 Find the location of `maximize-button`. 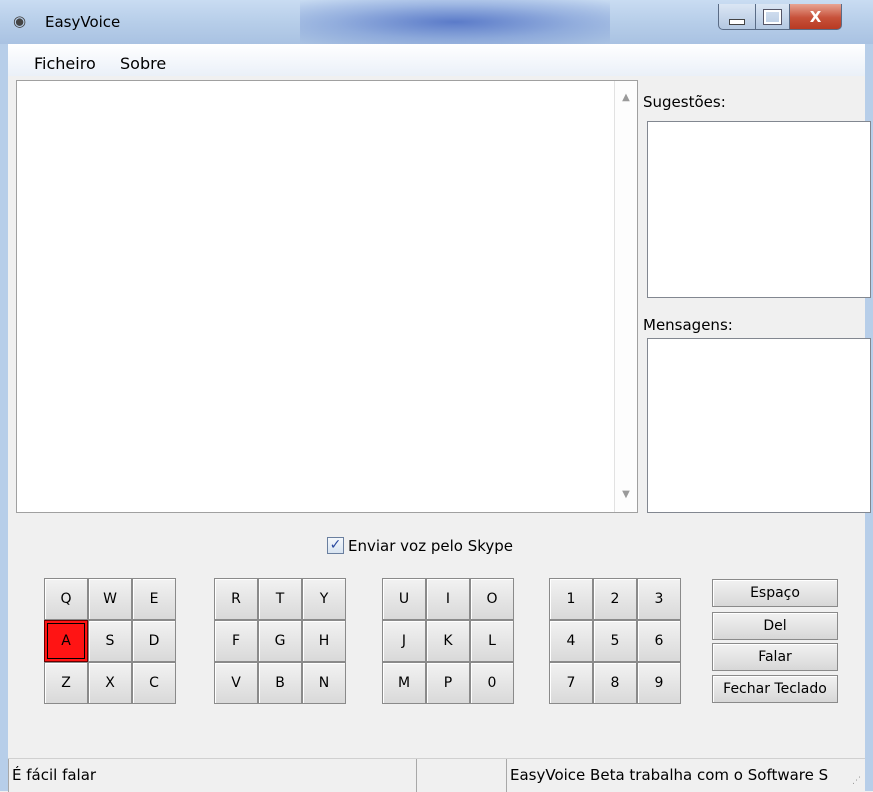

maximize-button is located at coordinates (773, 17).